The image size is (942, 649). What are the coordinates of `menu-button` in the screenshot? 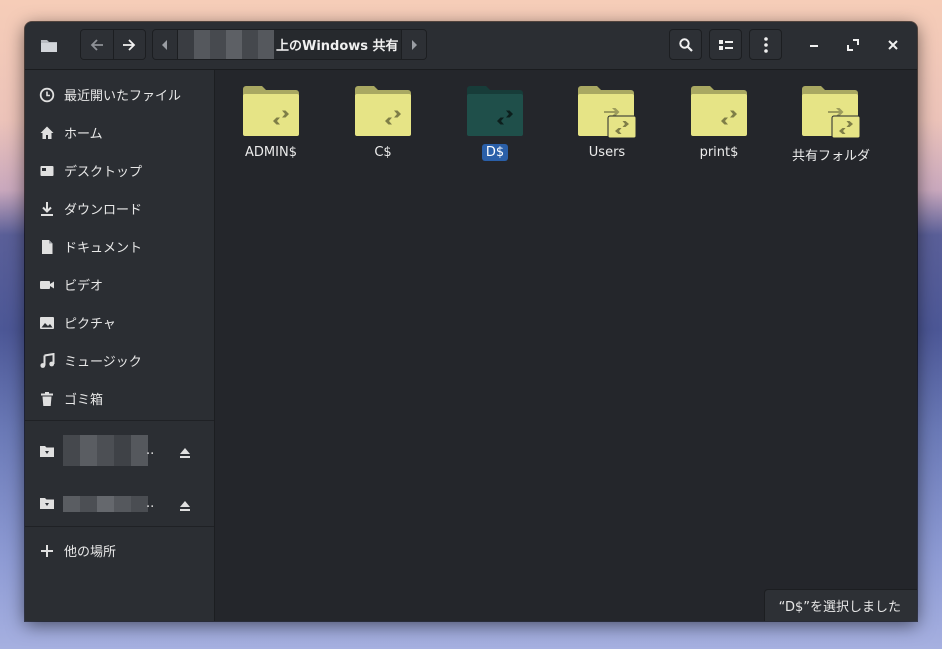 It's located at (765, 44).